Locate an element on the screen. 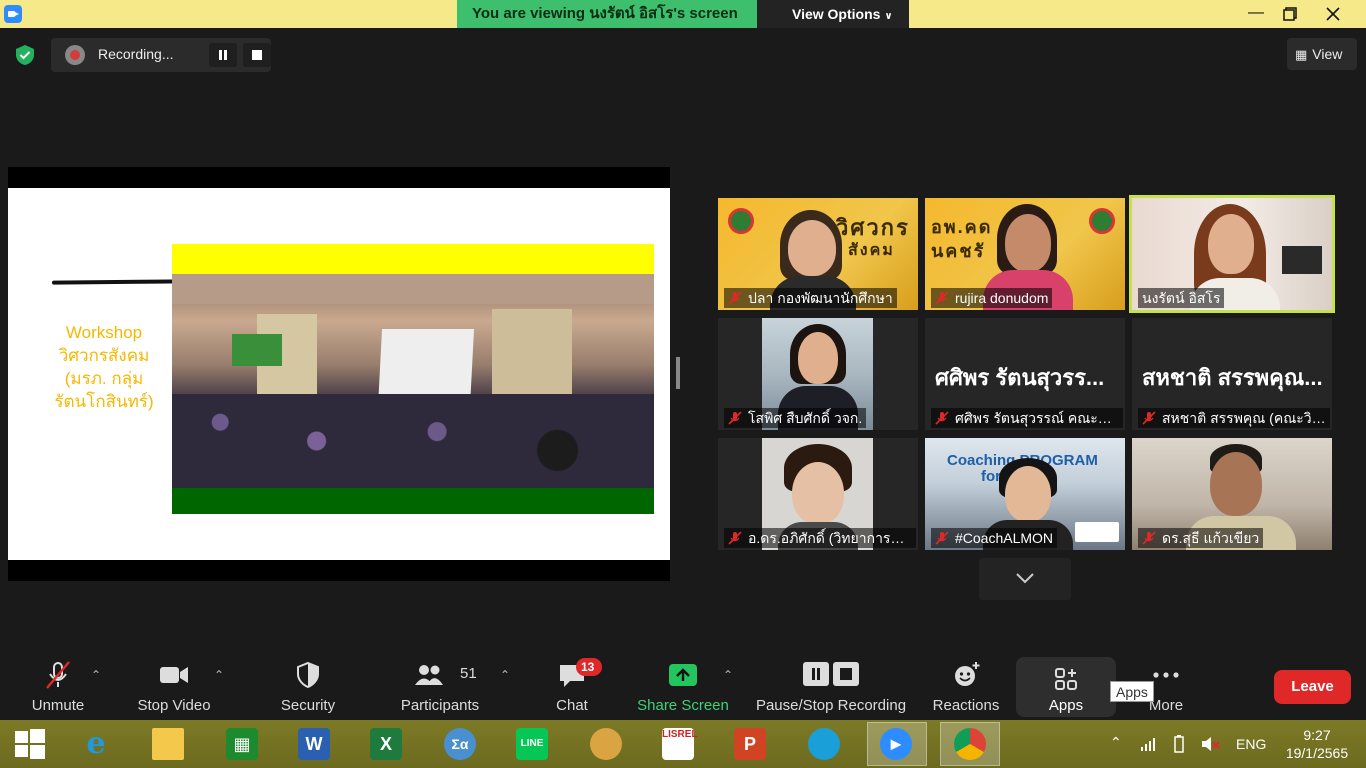 The height and width of the screenshot is (768, 1366). line-app-icon: LINE is located at coordinates (532, 744).